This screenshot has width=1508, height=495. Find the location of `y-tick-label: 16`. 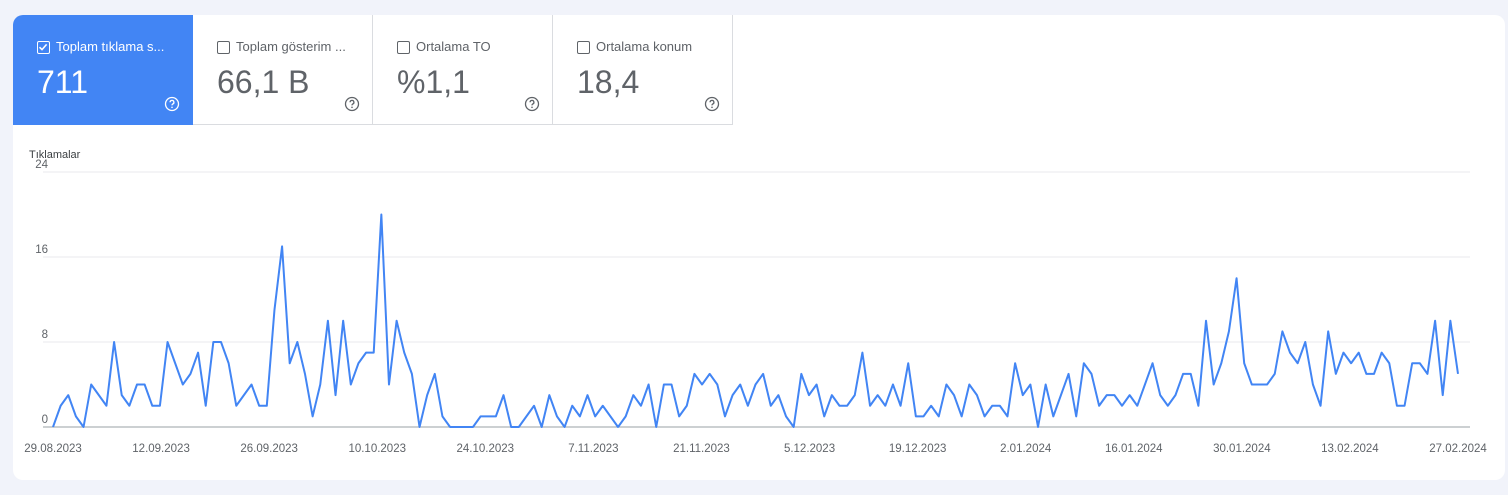

y-tick-label: 16 is located at coordinates (41, 250).